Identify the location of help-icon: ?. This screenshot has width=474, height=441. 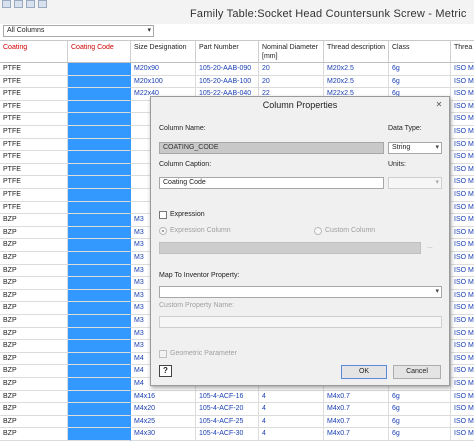
(165, 371).